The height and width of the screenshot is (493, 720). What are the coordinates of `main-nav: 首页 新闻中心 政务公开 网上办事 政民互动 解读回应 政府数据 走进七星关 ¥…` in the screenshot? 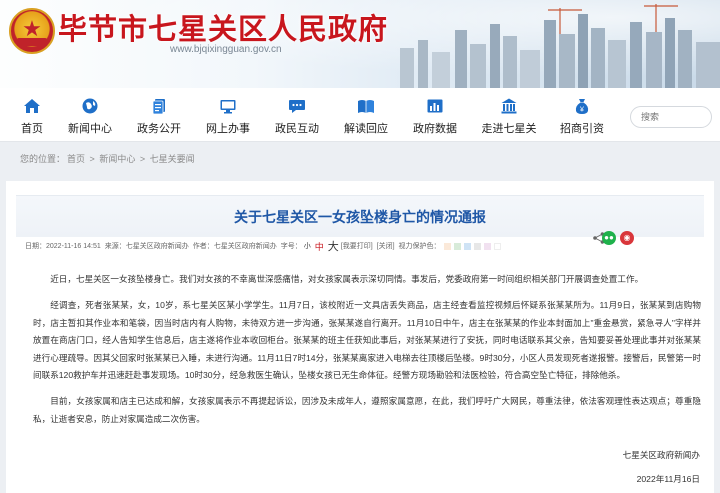 It's located at (360, 115).